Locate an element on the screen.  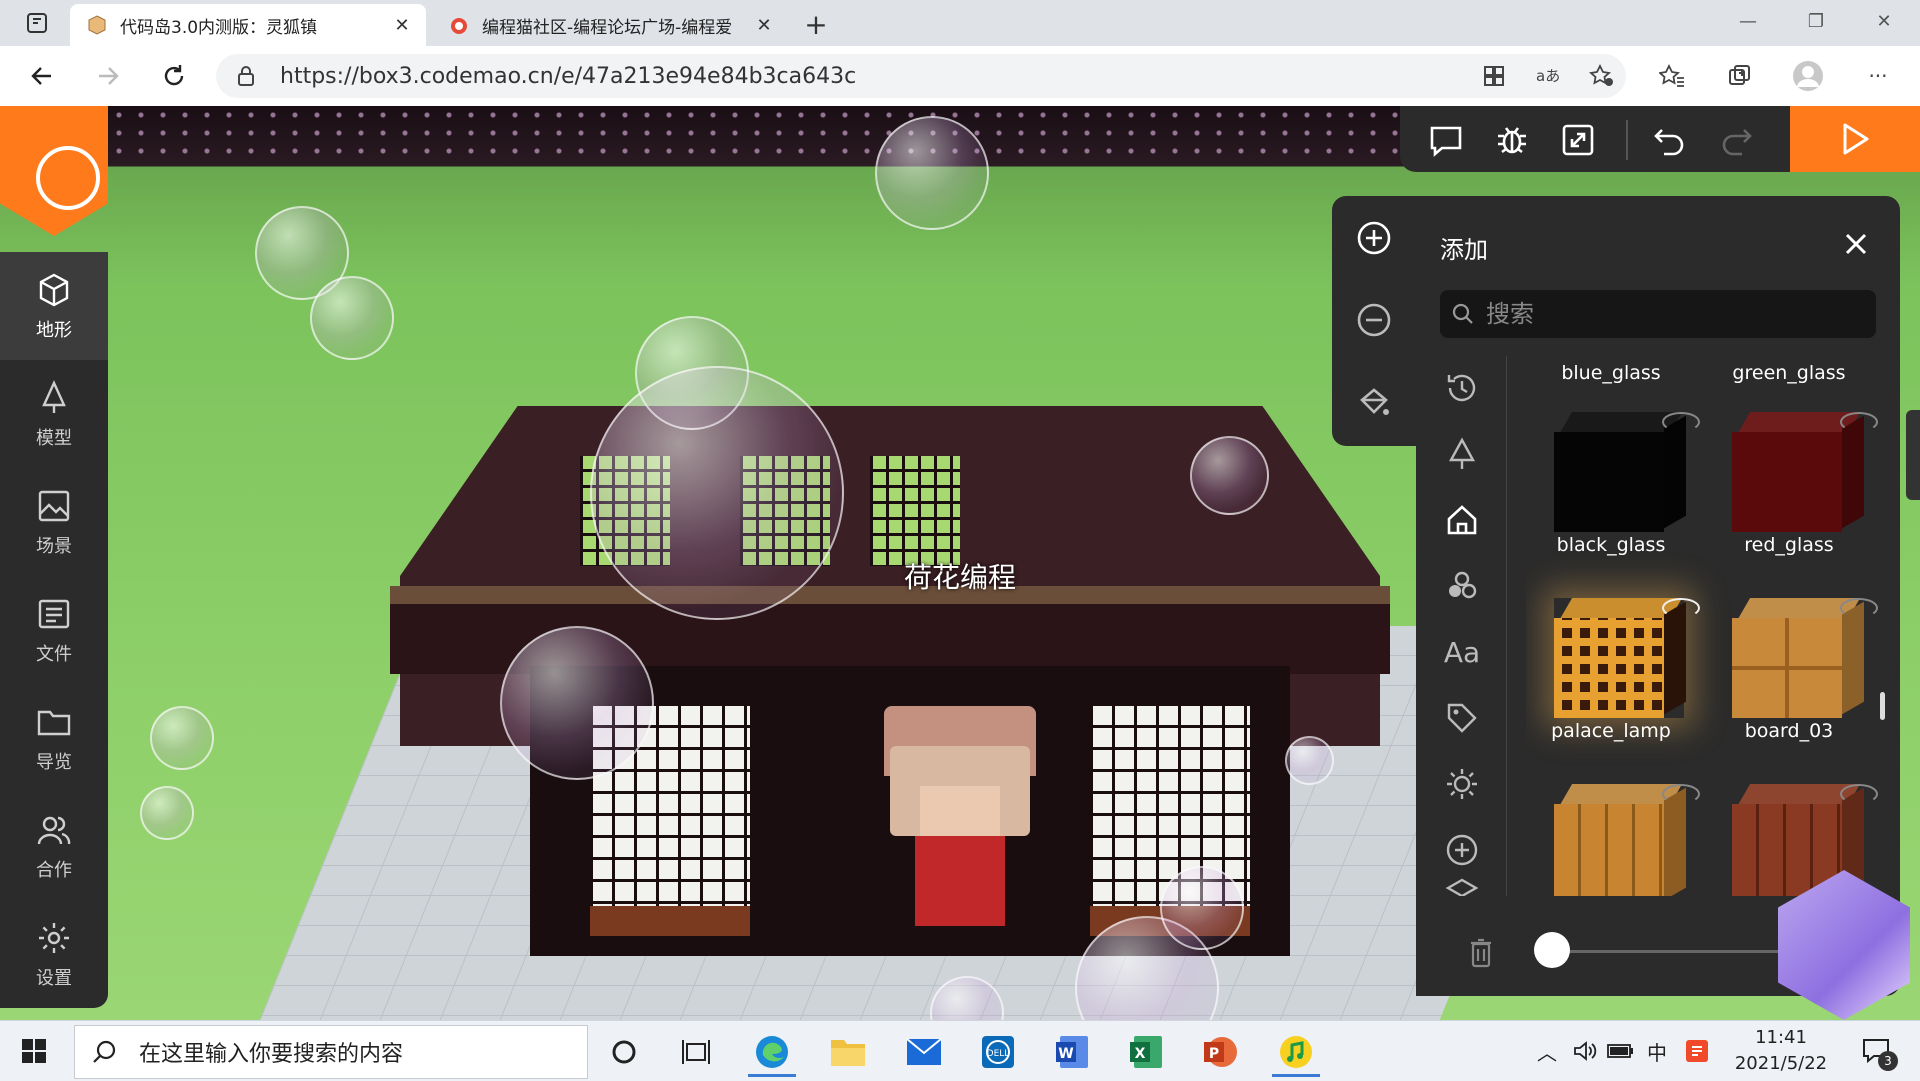
sidebar-item-collaborate: 合作 is located at coordinates (54, 846).